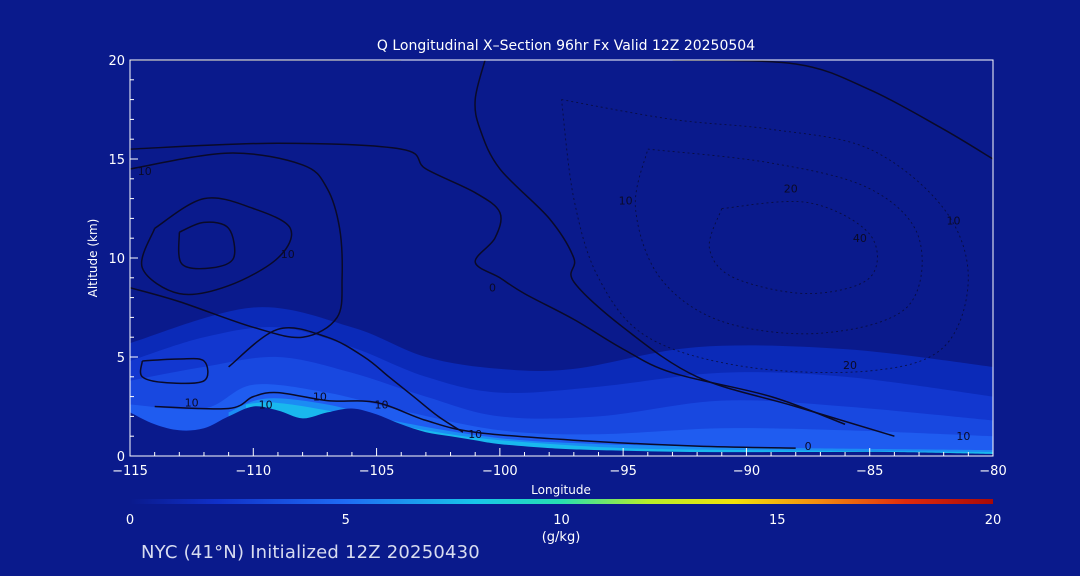  Describe the element at coordinates (253, 471) in the screenshot. I see `x-tick-label: −110` at that location.